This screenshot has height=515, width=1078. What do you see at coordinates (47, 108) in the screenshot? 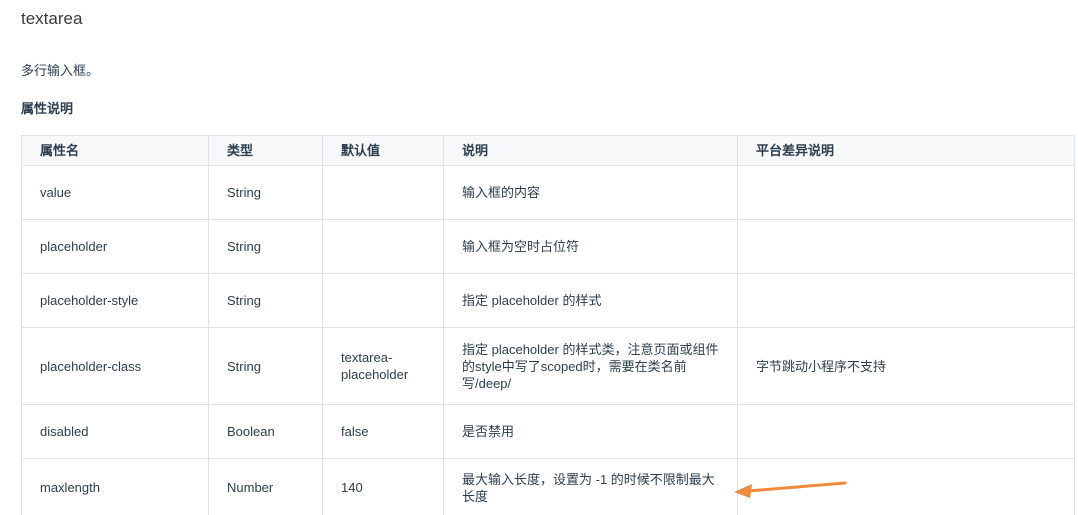
I see `section-title: 属性说明` at bounding box center [47, 108].